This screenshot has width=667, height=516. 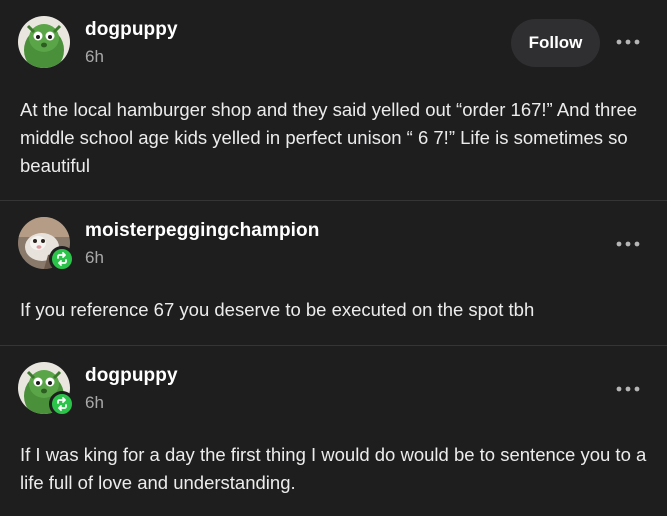 I want to click on post-username: moisterpeggingchampion, so click(x=202, y=231).